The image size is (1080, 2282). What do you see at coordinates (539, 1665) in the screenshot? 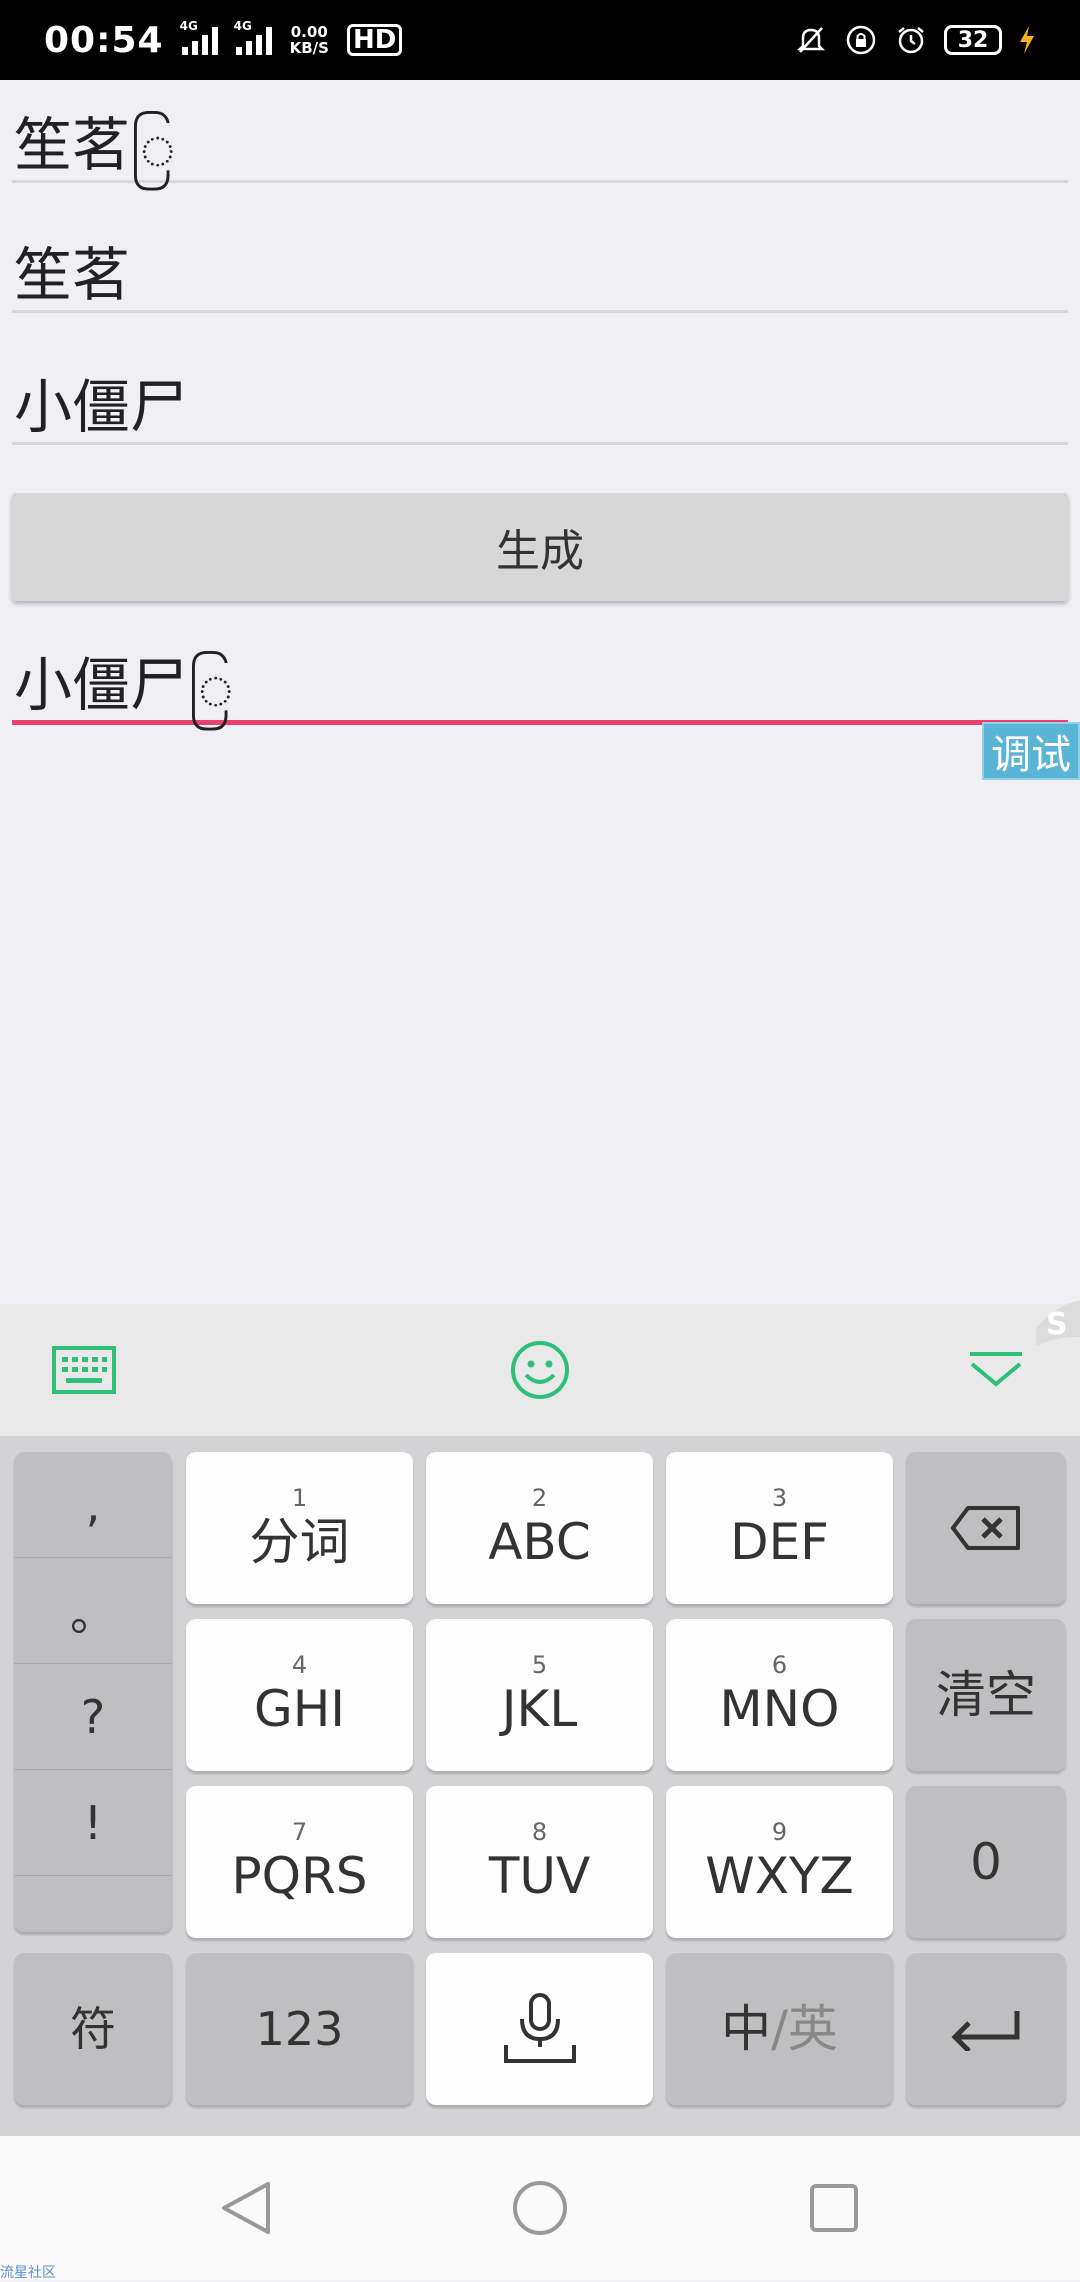
I see `key-5-num: 5` at bounding box center [539, 1665].